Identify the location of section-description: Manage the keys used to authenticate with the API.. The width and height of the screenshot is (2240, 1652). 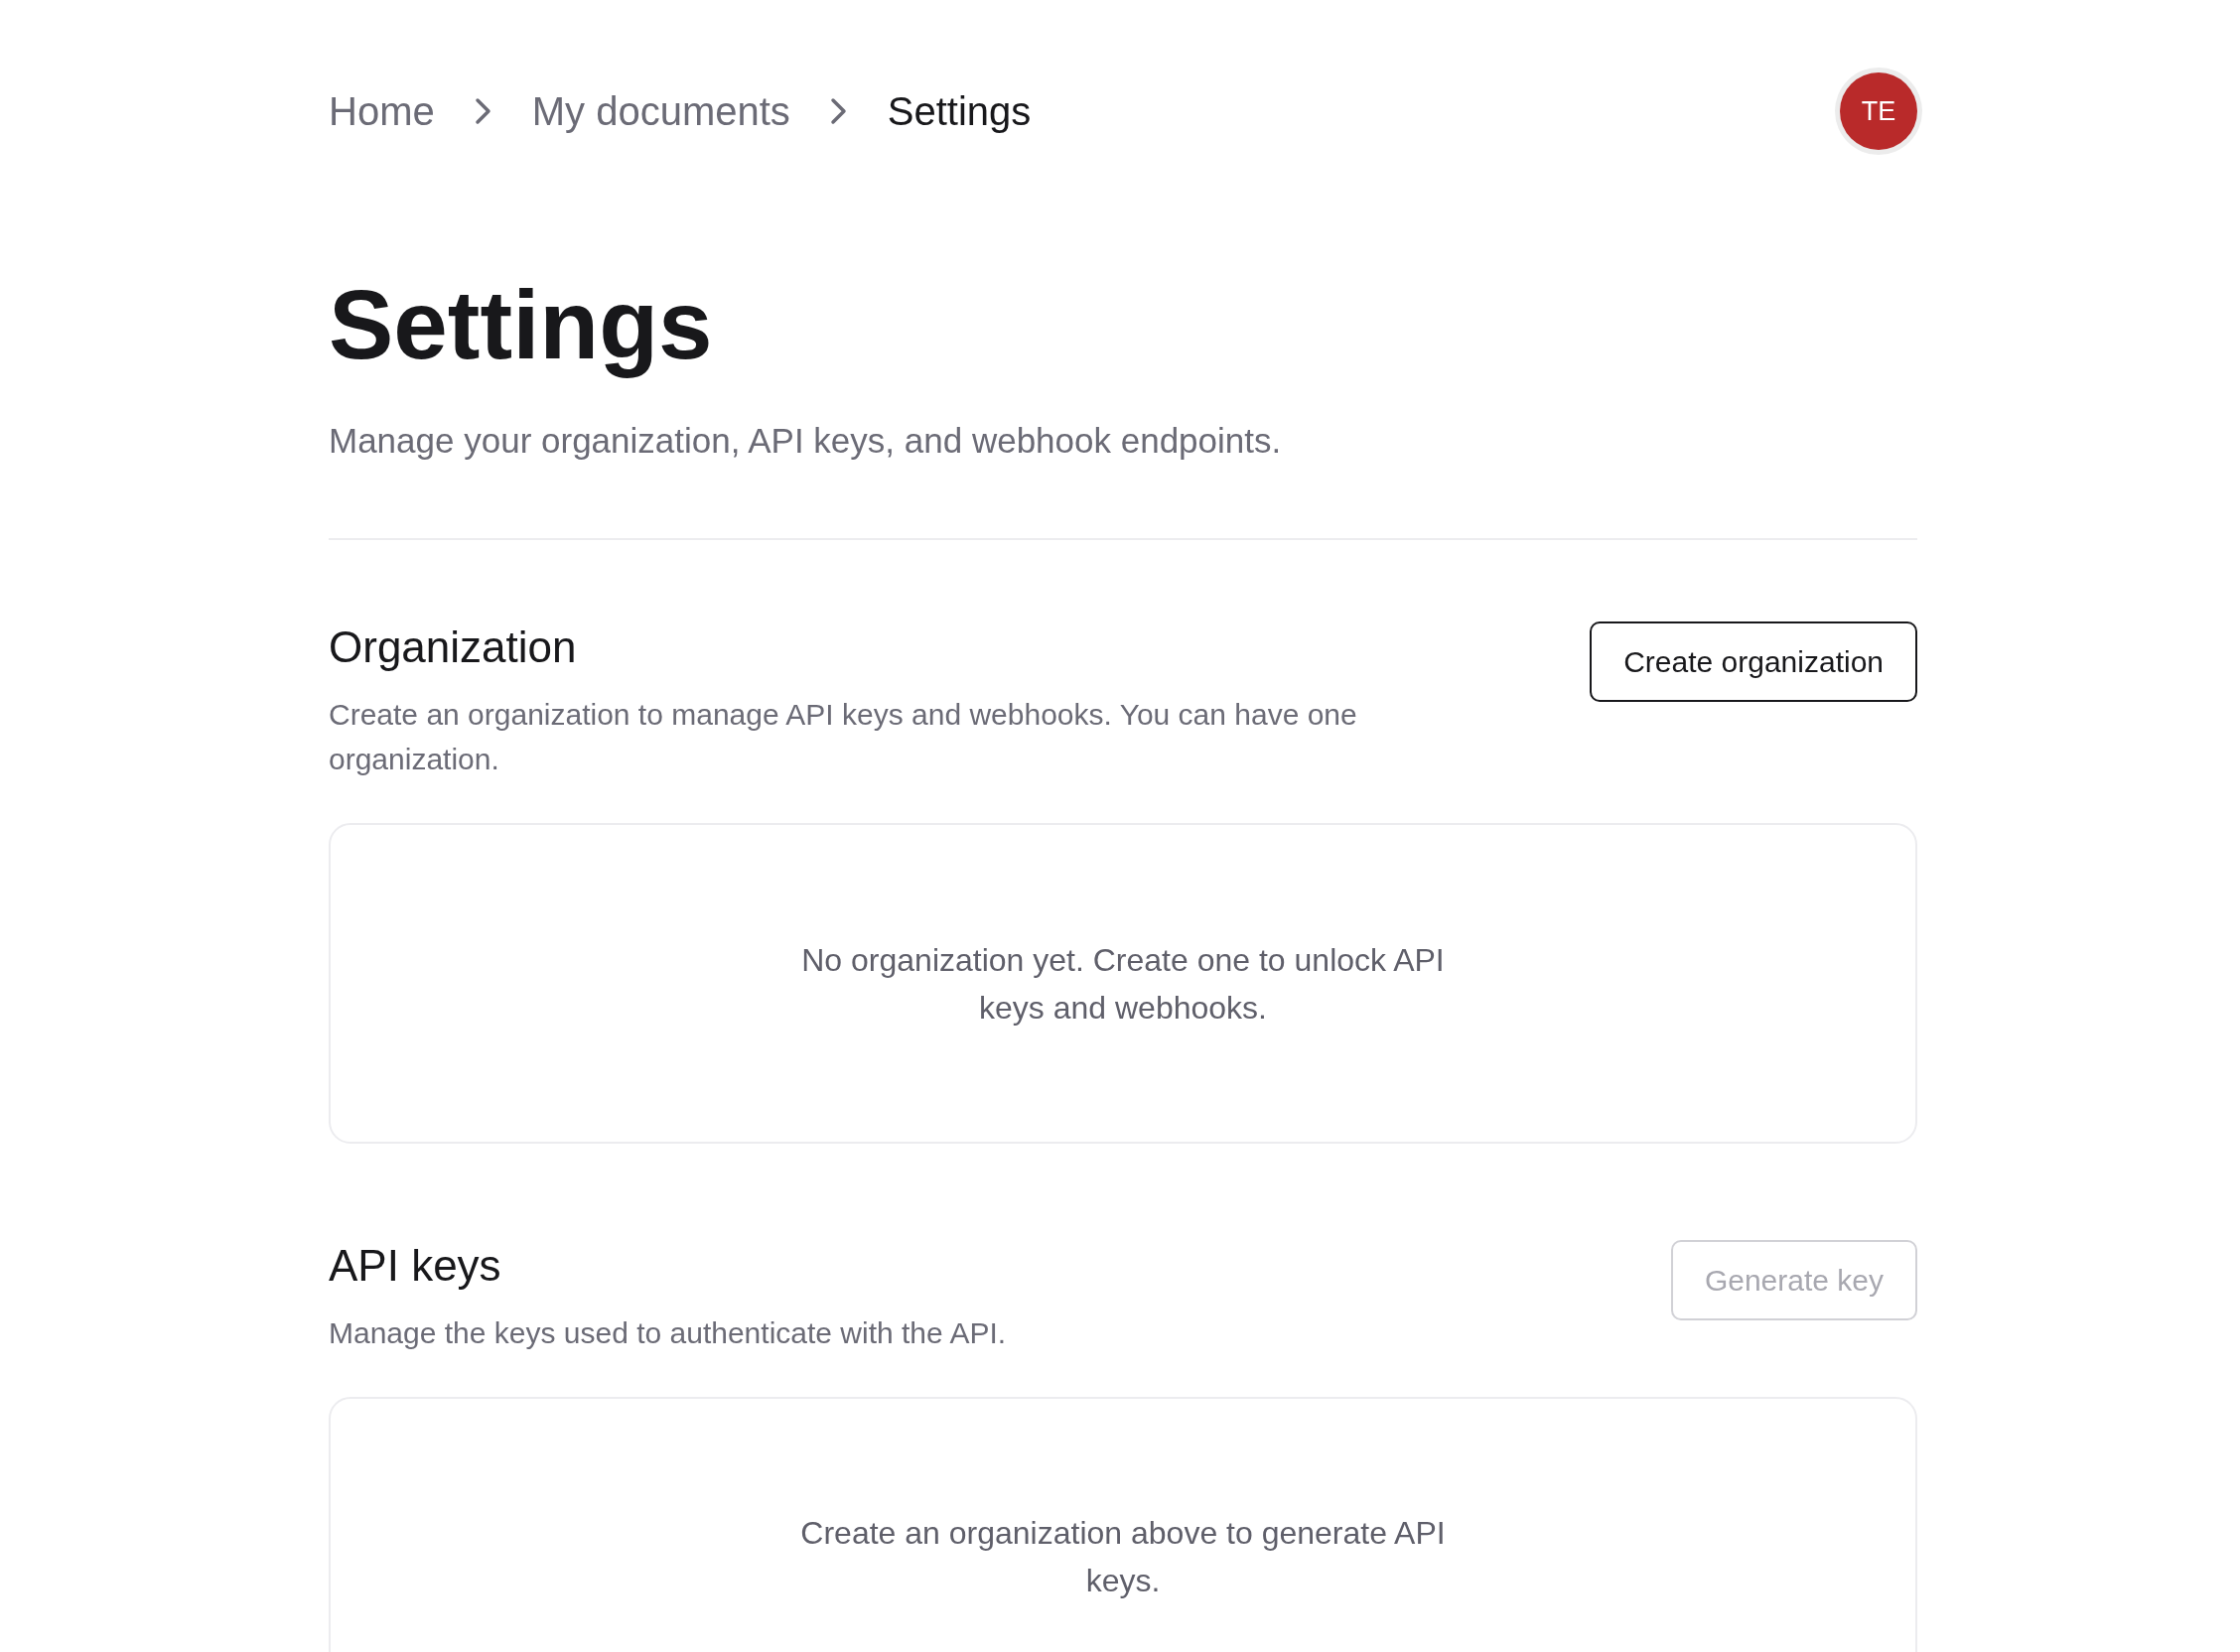
(668, 1332).